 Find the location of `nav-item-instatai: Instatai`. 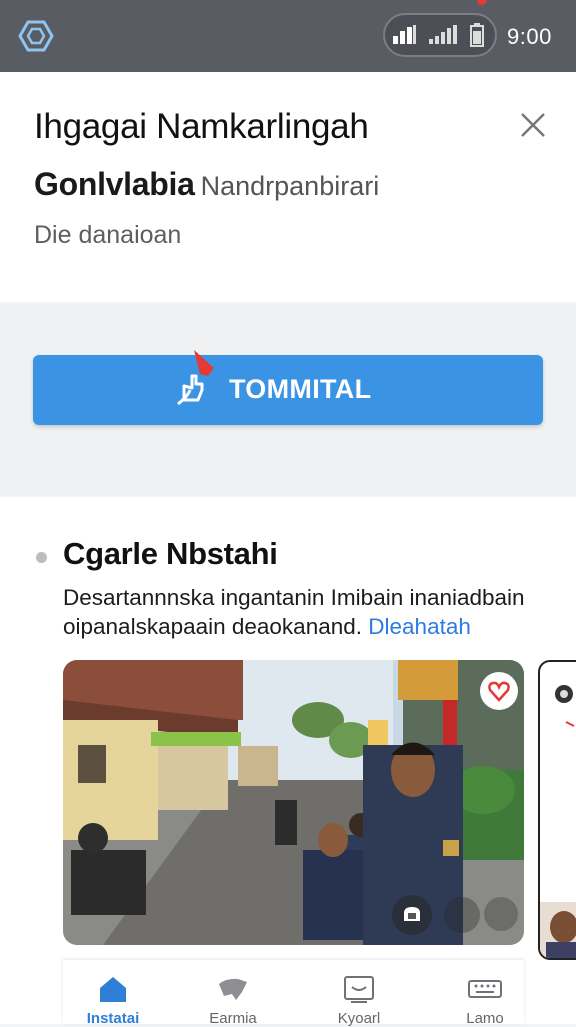

nav-item-instatai: Instatai is located at coordinates (113, 997).